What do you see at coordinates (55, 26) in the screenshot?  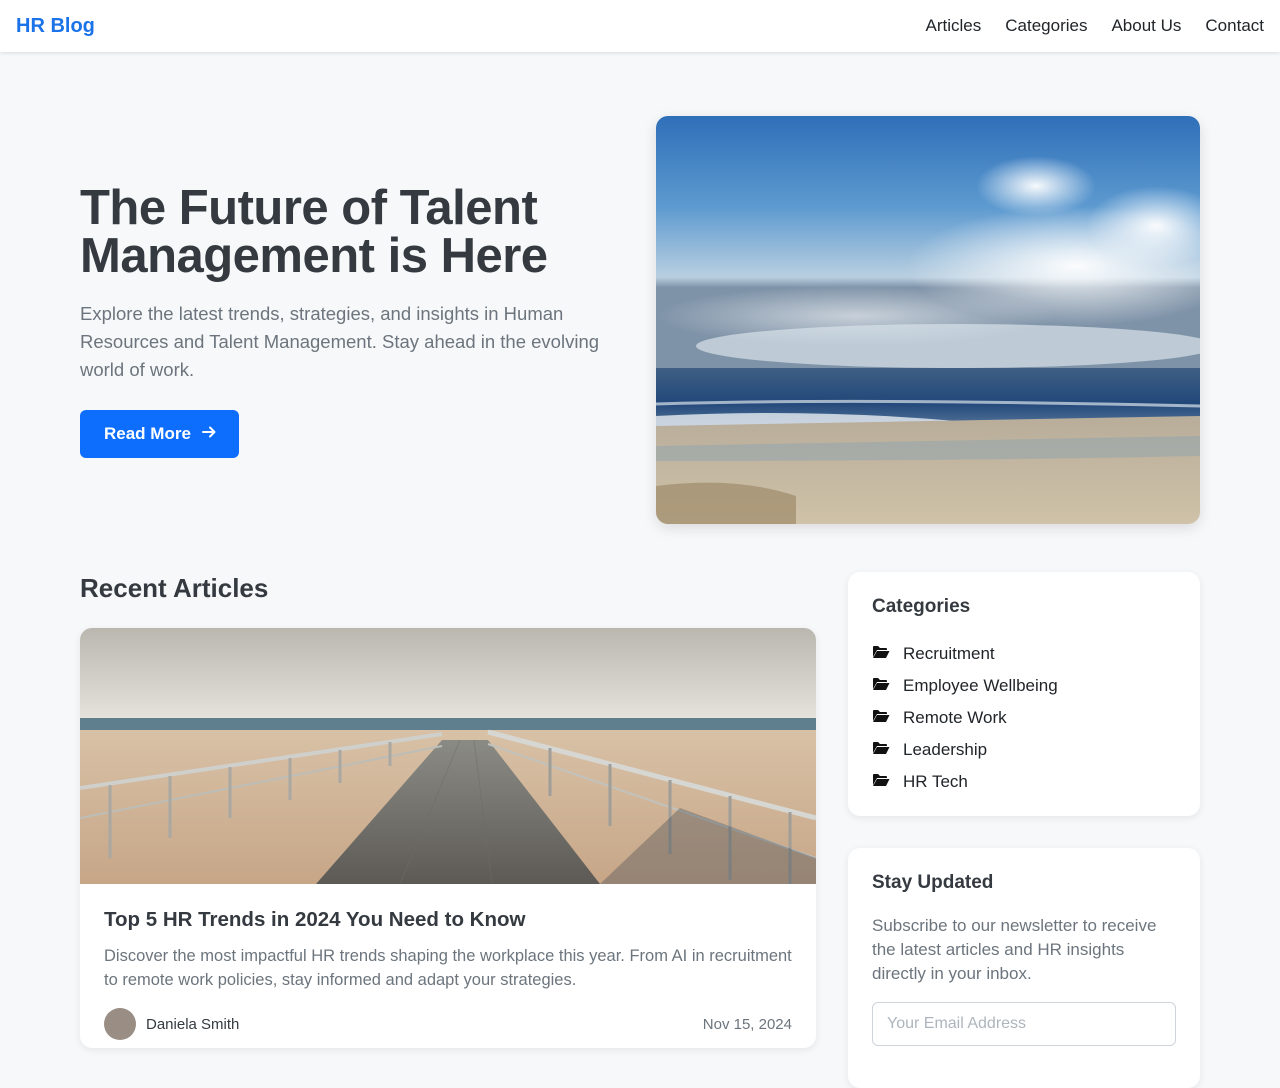 I see `brand-logo: HR Blog` at bounding box center [55, 26].